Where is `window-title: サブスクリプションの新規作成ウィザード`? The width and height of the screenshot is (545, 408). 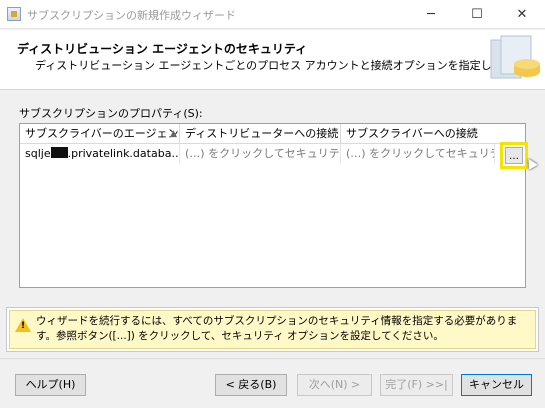 window-title: サブスクリプションの新規作成ウィザード is located at coordinates (131, 15).